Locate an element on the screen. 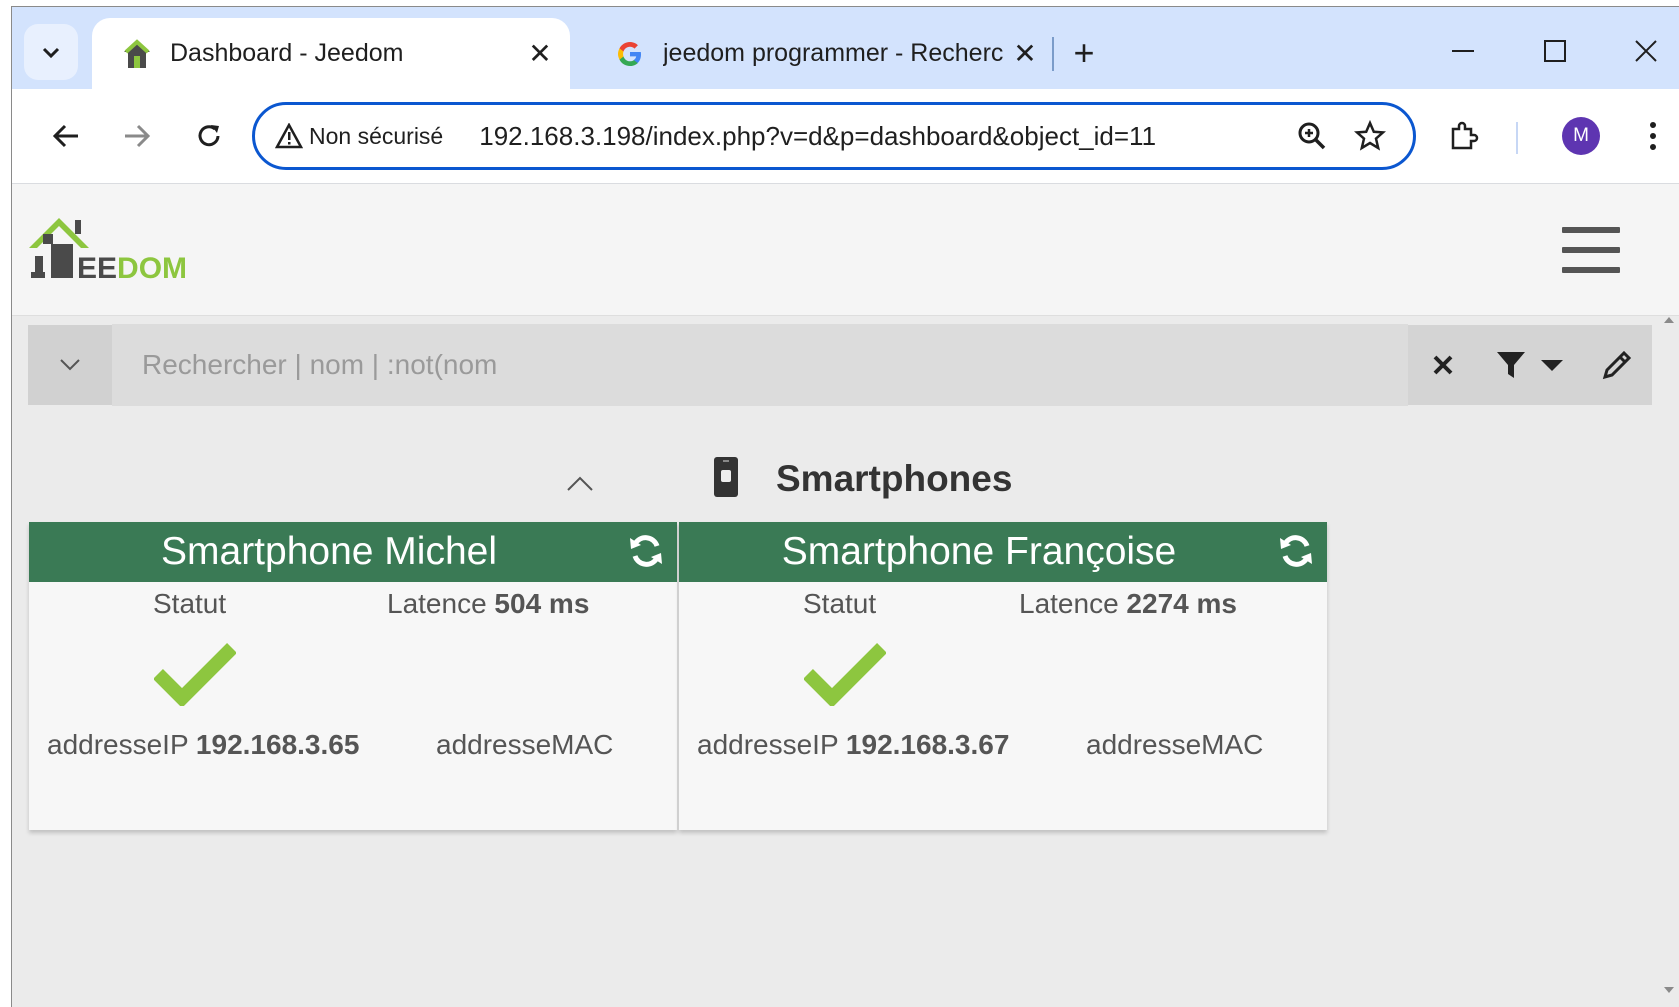  security-chip: Non sécurisé is located at coordinates (359, 136).